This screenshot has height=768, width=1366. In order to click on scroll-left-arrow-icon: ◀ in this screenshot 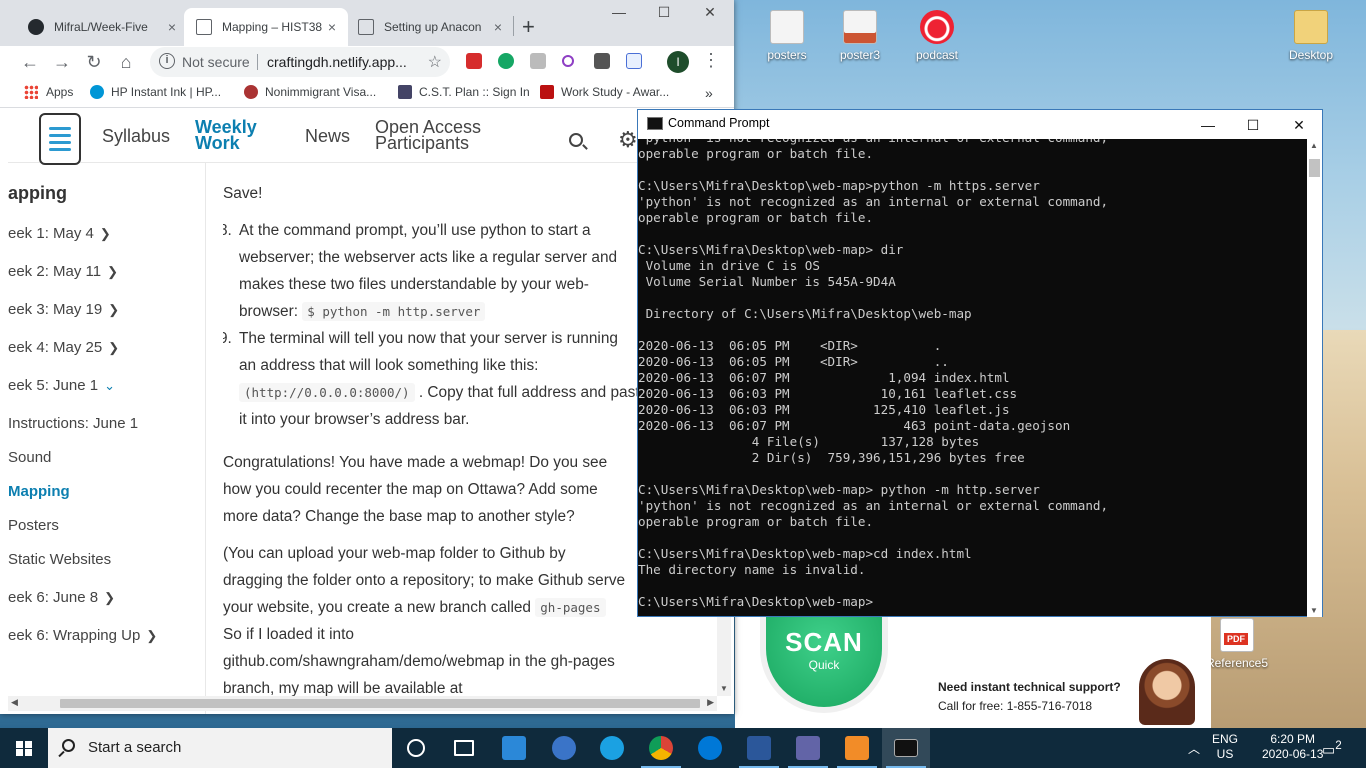, I will do `click(14, 702)`.